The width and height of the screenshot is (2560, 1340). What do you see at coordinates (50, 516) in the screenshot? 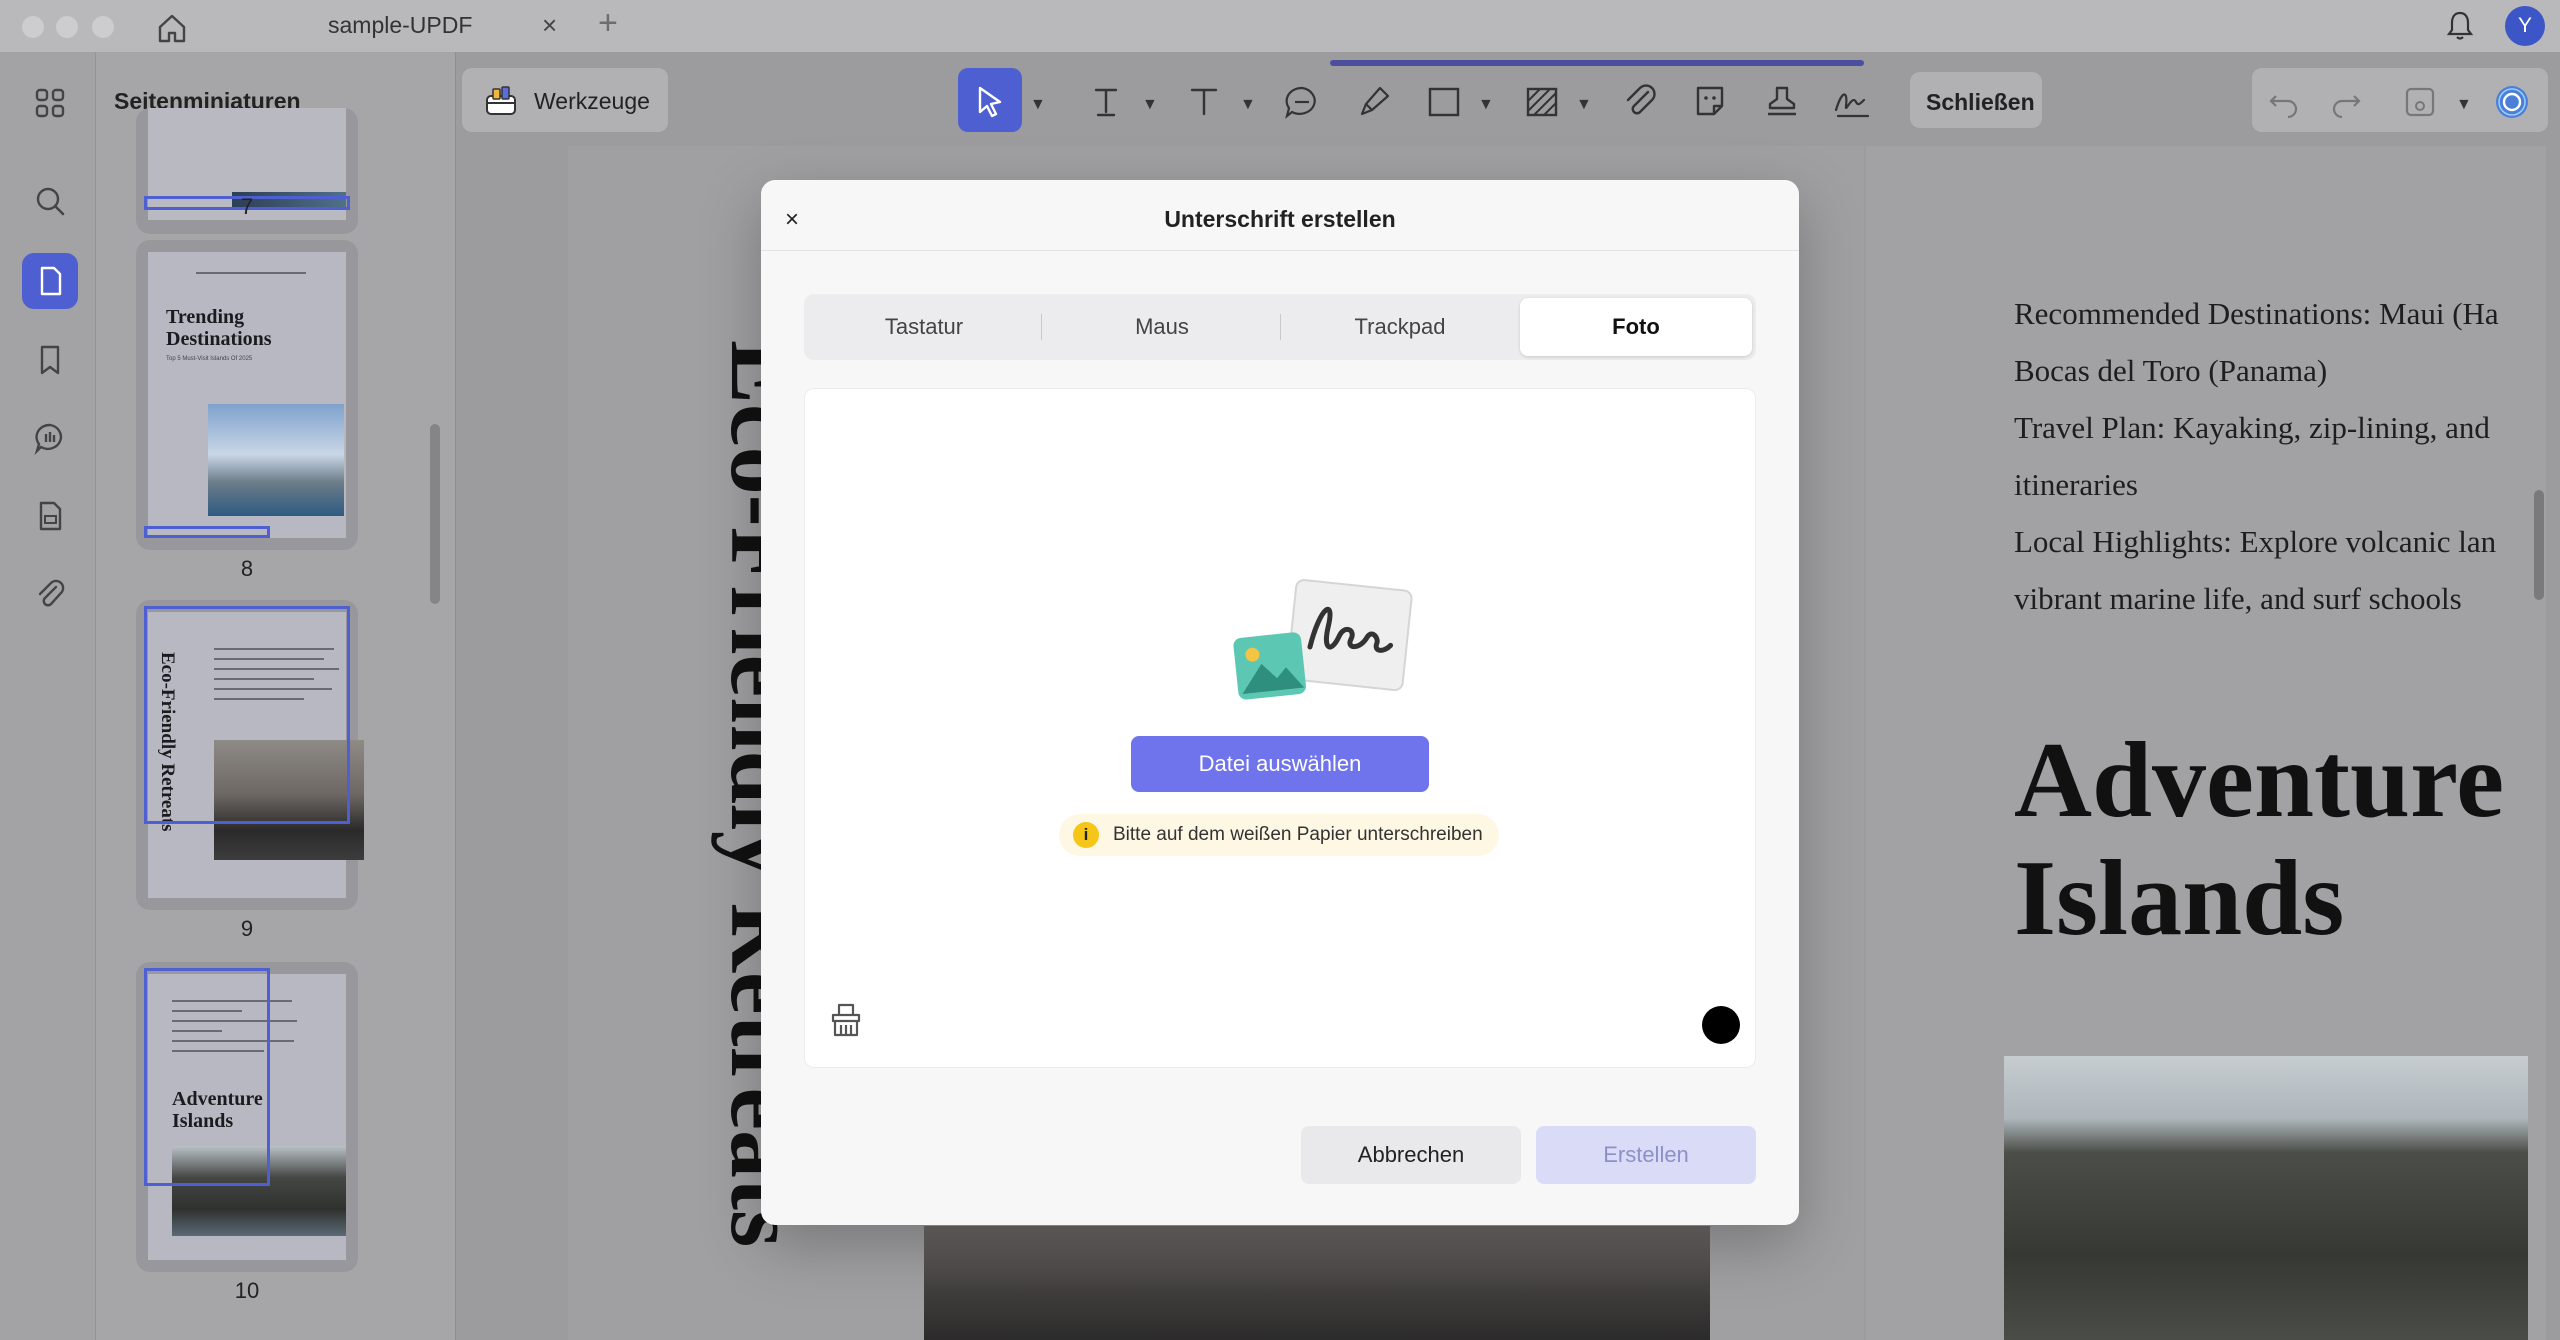
I see `form-icon` at bounding box center [50, 516].